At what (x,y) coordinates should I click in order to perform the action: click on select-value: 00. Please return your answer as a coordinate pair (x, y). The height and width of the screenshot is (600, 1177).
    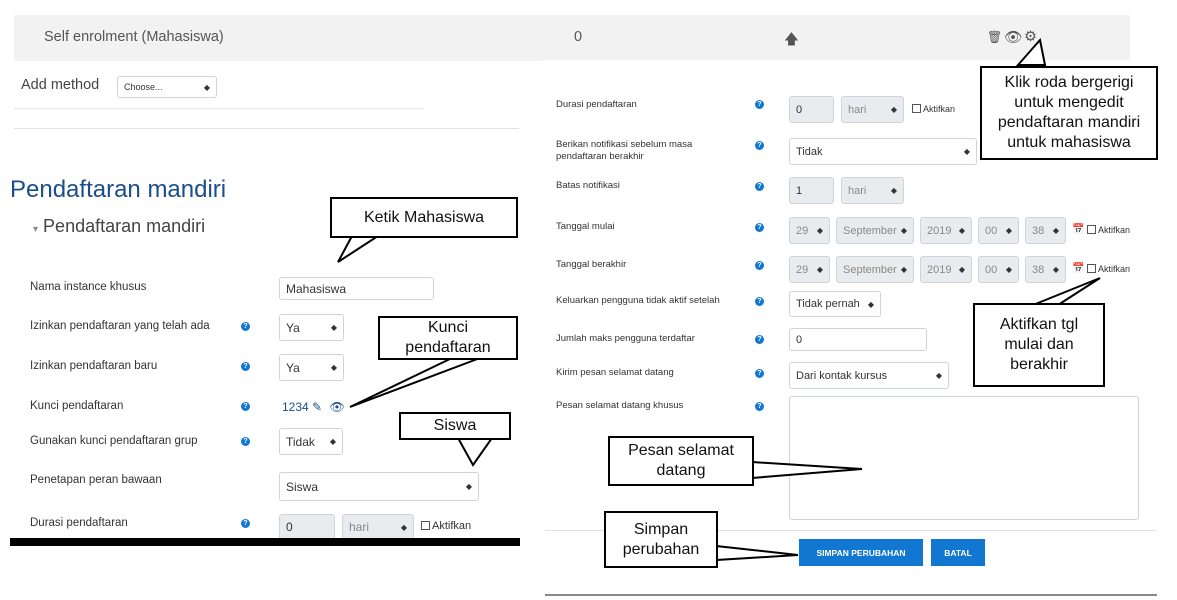
    Looking at the image, I should click on (991, 230).